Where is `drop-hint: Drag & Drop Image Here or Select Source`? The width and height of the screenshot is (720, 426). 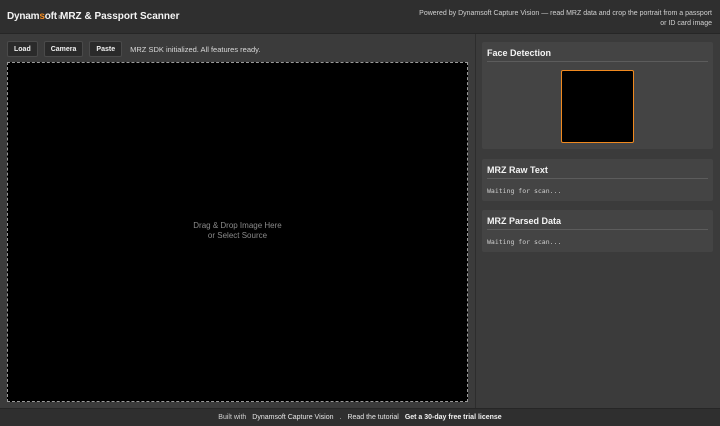 drop-hint: Drag & Drop Image Here or Select Source is located at coordinates (237, 231).